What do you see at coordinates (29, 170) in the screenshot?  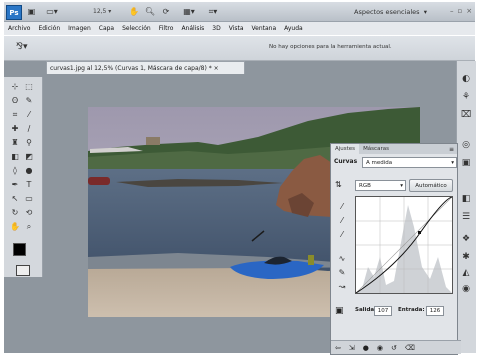 I see `dodge-tool-icon: ●` at bounding box center [29, 170].